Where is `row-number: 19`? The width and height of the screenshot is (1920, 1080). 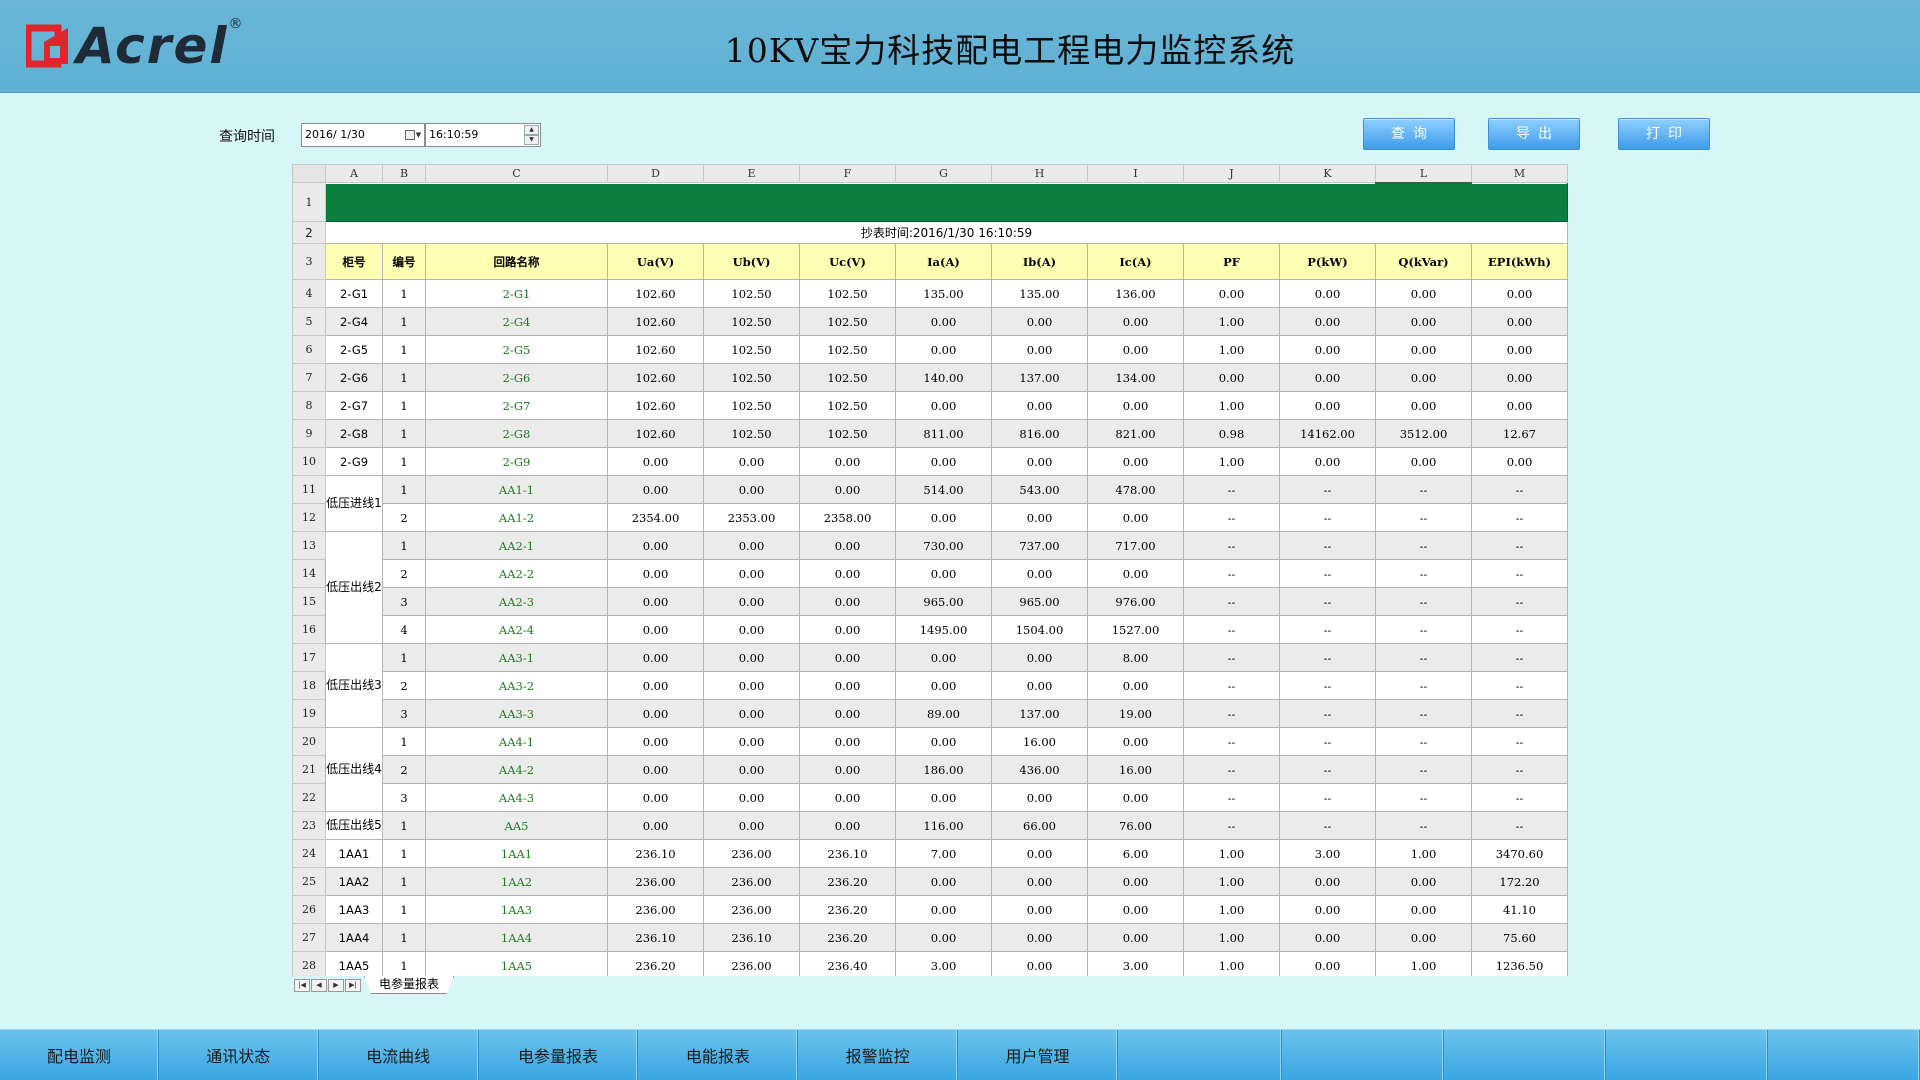 row-number: 19 is located at coordinates (309, 713).